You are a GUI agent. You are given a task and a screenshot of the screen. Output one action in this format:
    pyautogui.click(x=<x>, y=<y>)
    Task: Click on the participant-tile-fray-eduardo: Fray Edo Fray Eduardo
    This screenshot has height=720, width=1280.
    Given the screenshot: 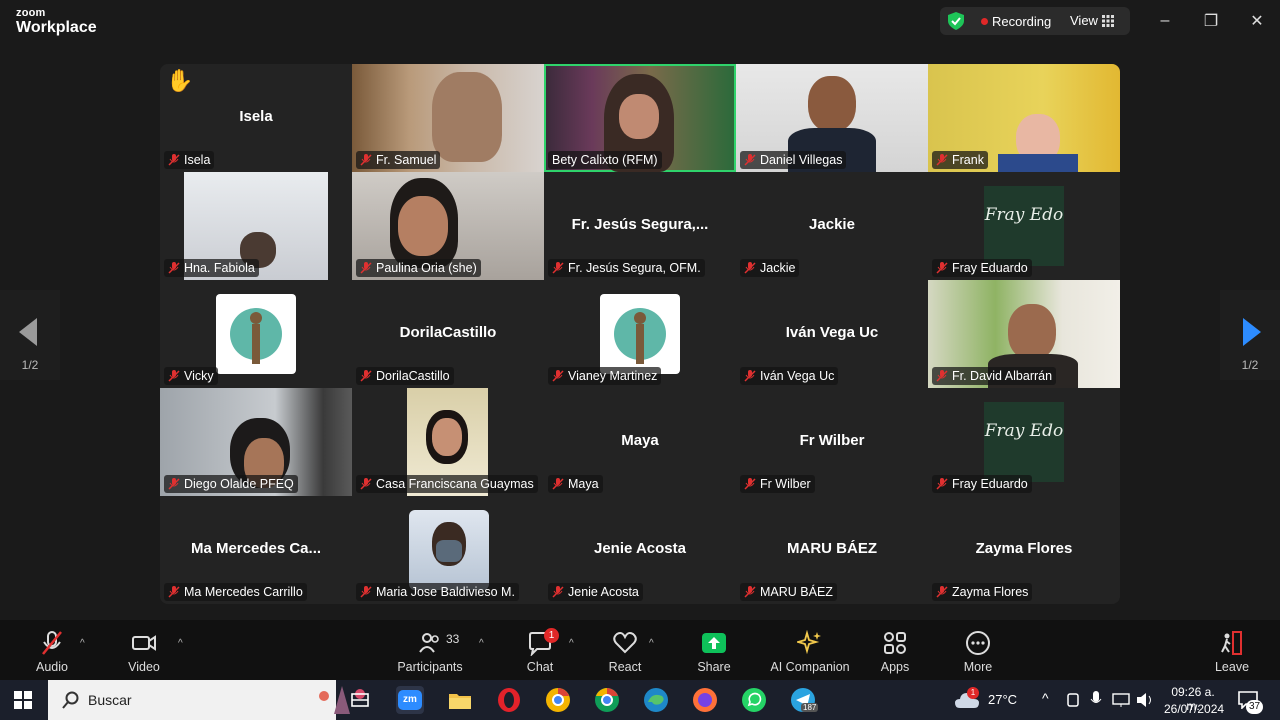 What is the action you would take?
    pyautogui.click(x=1024, y=226)
    